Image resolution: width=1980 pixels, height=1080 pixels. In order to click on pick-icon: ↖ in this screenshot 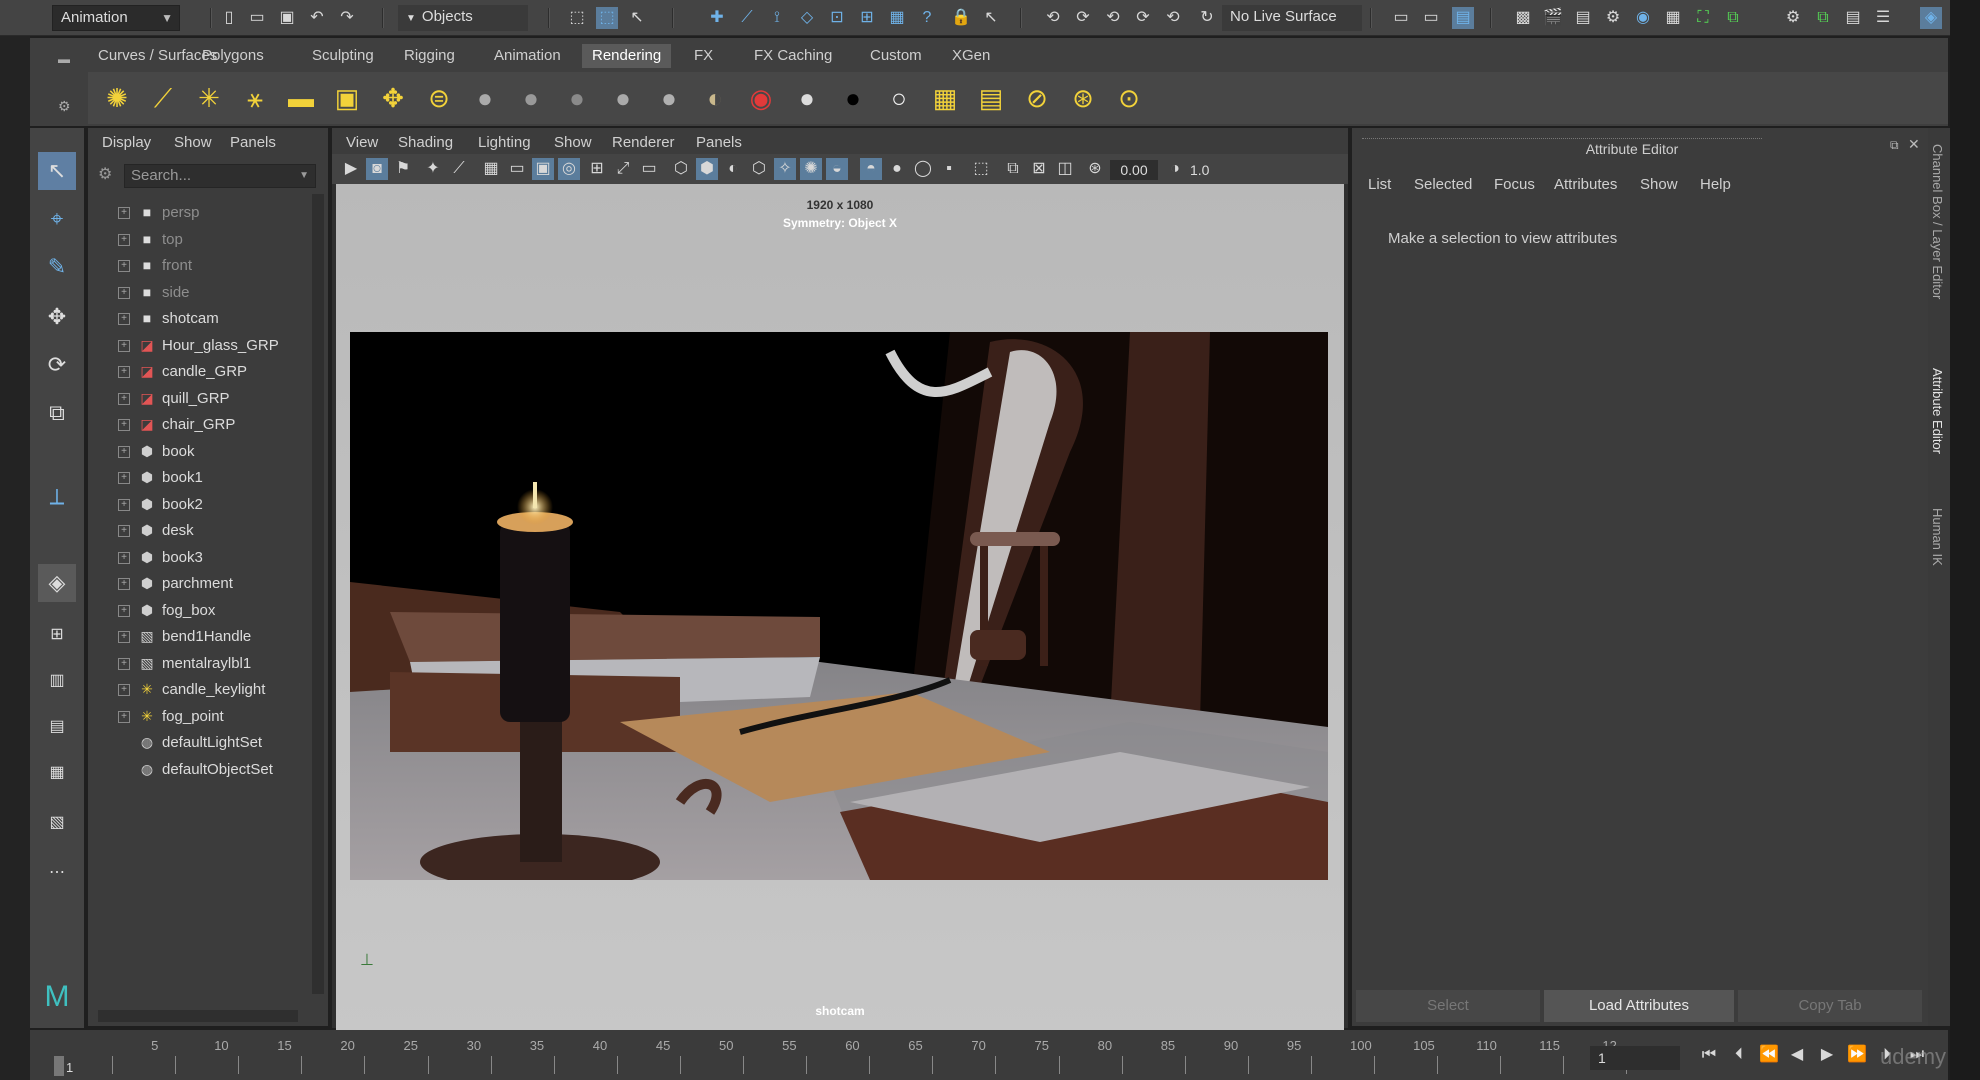, I will do `click(991, 18)`.